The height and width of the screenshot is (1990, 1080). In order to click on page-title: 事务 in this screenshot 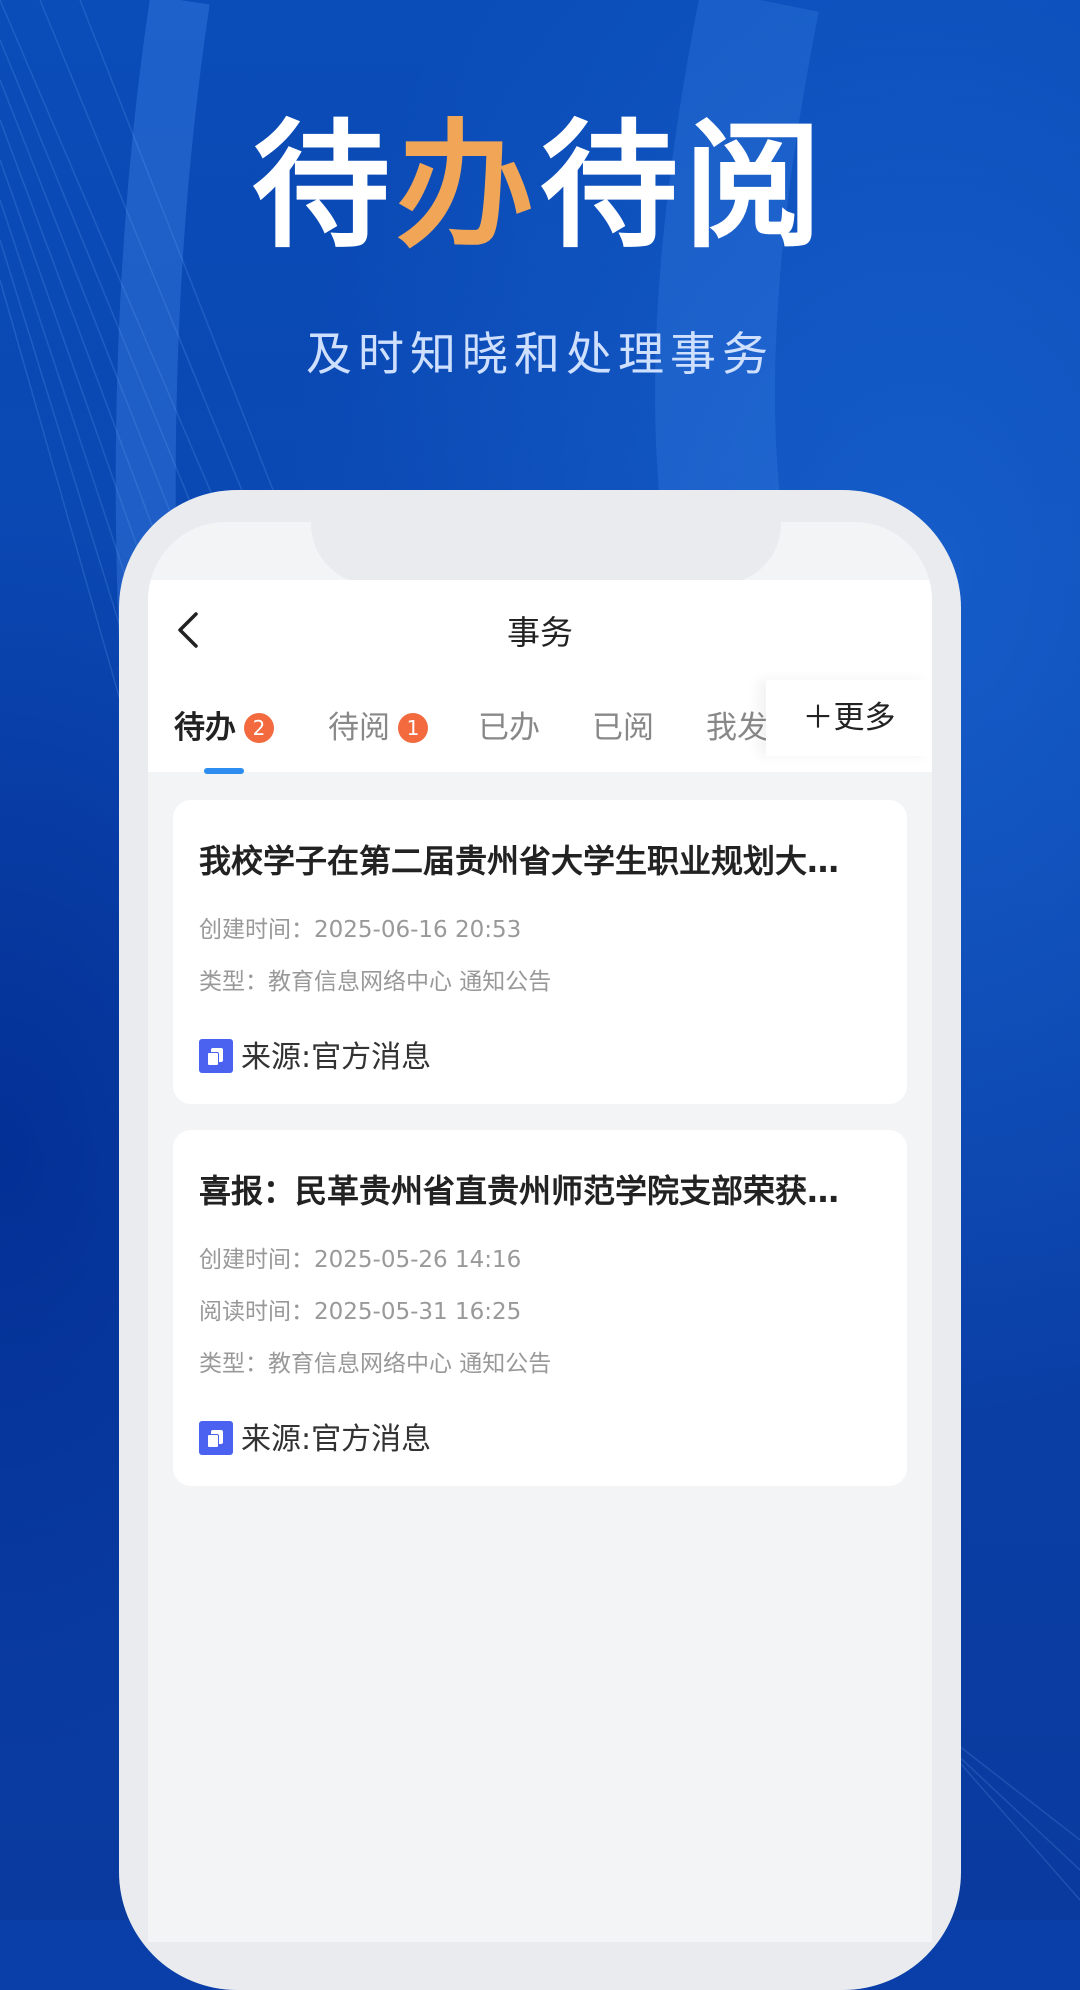, I will do `click(540, 632)`.